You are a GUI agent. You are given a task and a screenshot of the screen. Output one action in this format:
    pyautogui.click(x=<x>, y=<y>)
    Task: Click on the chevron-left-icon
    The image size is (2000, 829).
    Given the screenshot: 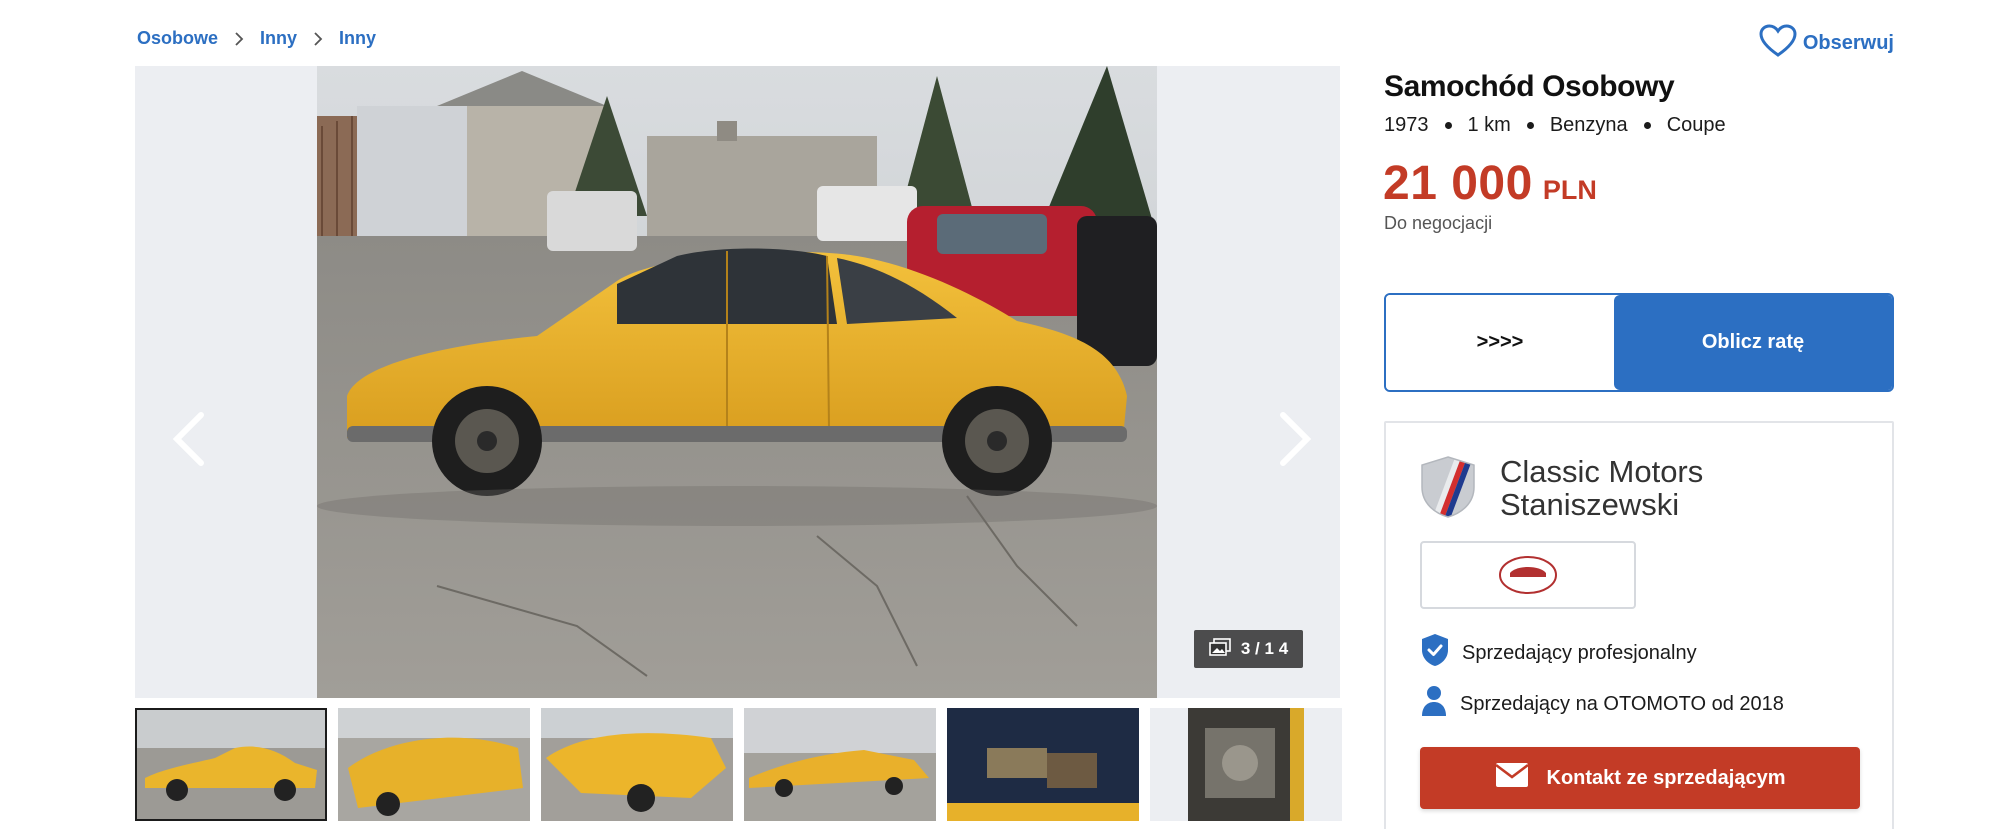 What is the action you would take?
    pyautogui.click(x=189, y=441)
    